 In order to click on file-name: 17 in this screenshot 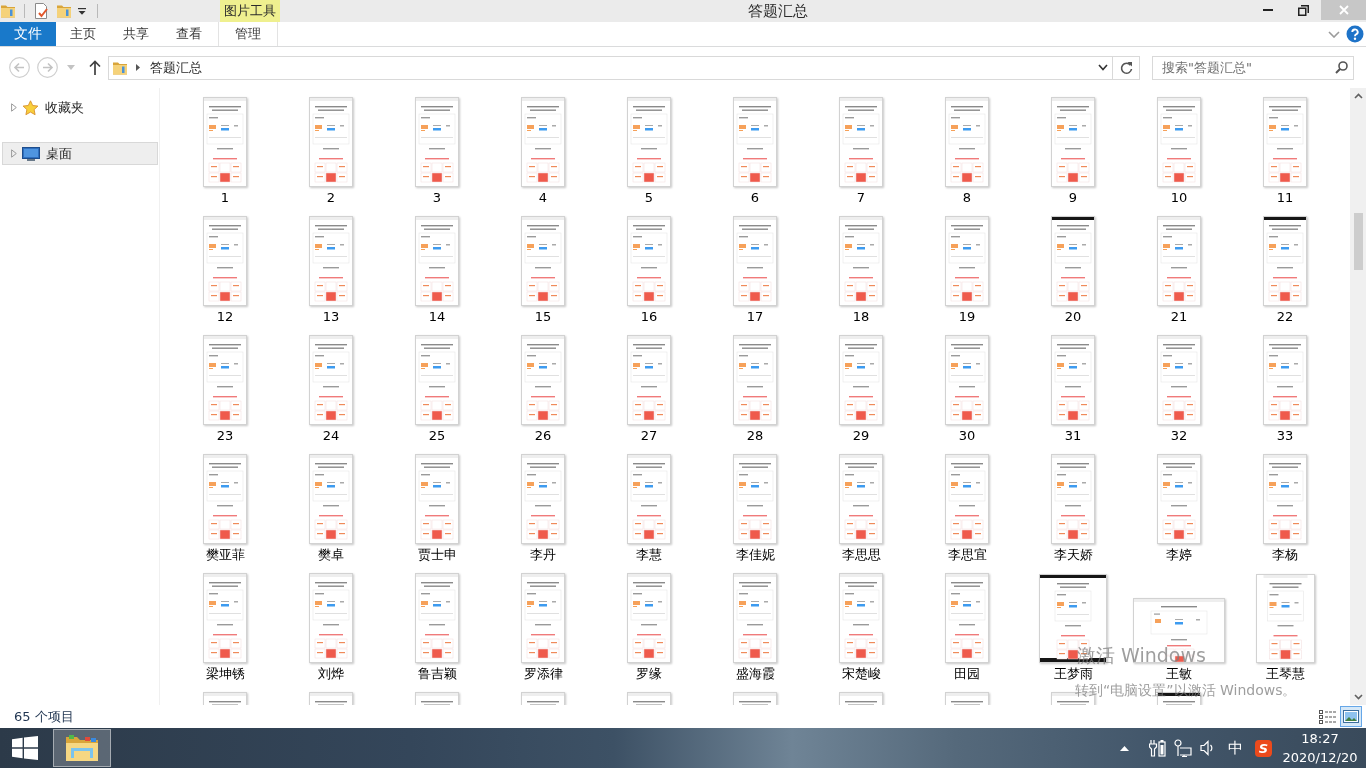, I will do `click(755, 317)`.